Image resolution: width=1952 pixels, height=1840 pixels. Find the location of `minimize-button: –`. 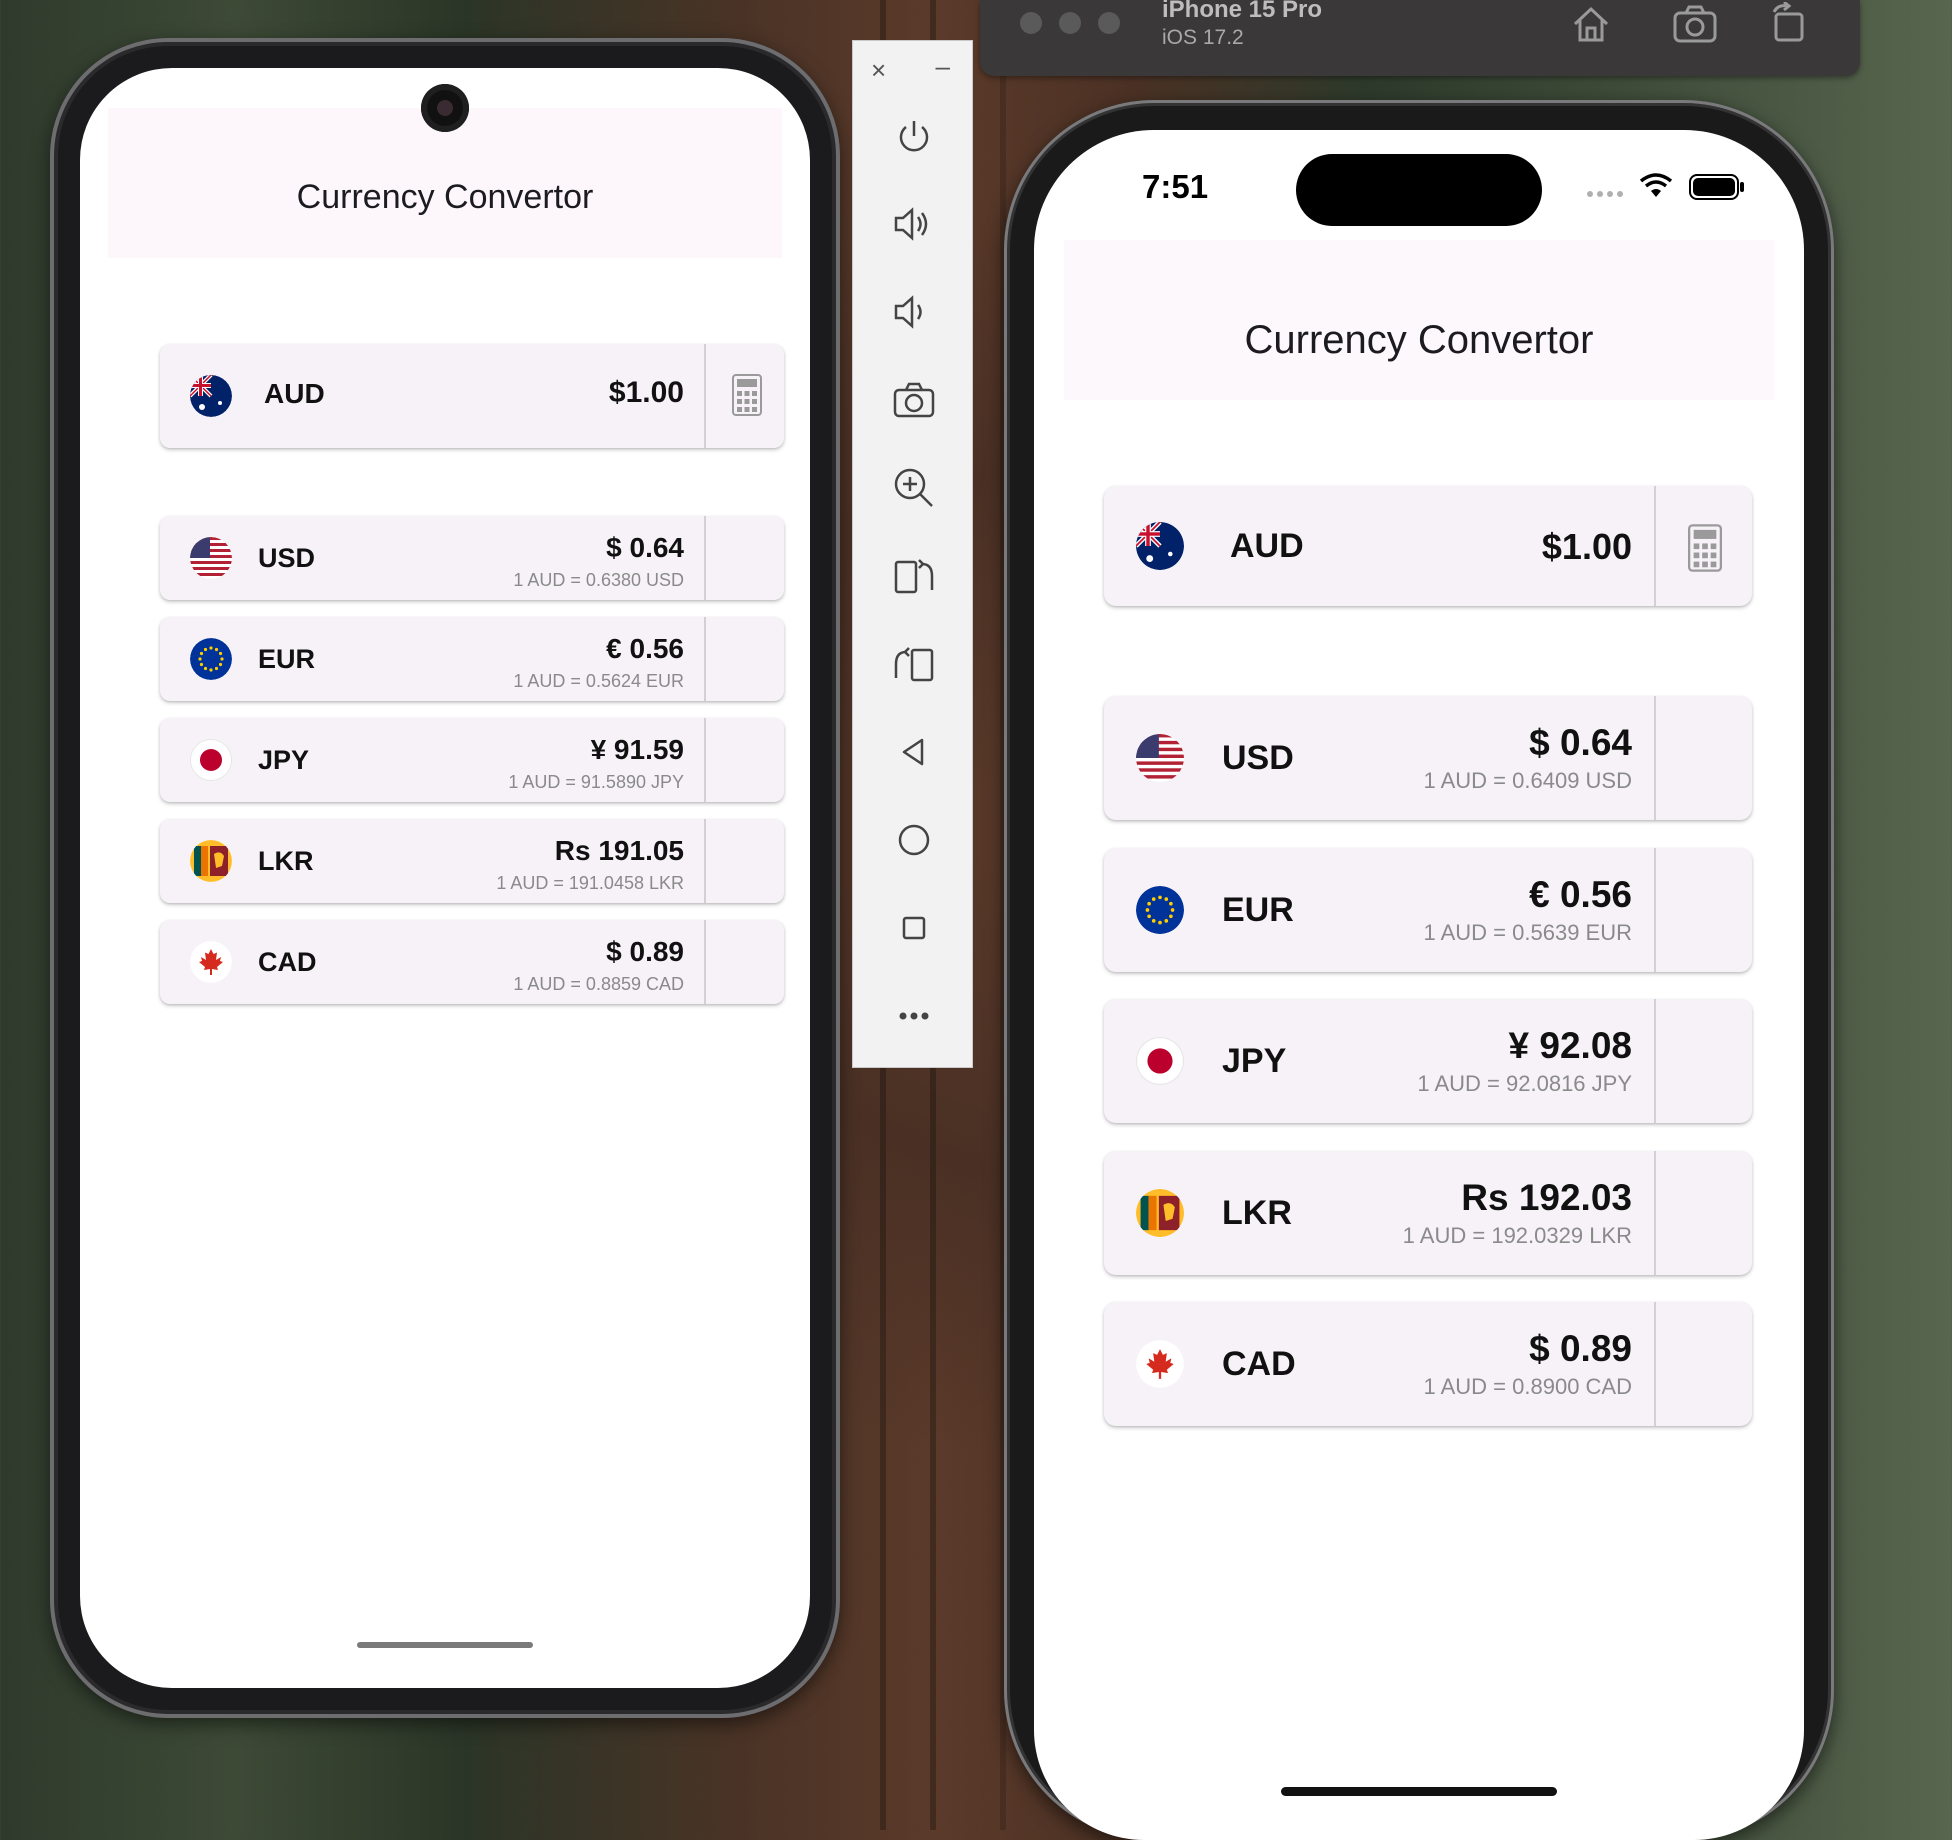

minimize-button: – is located at coordinates (943, 66).